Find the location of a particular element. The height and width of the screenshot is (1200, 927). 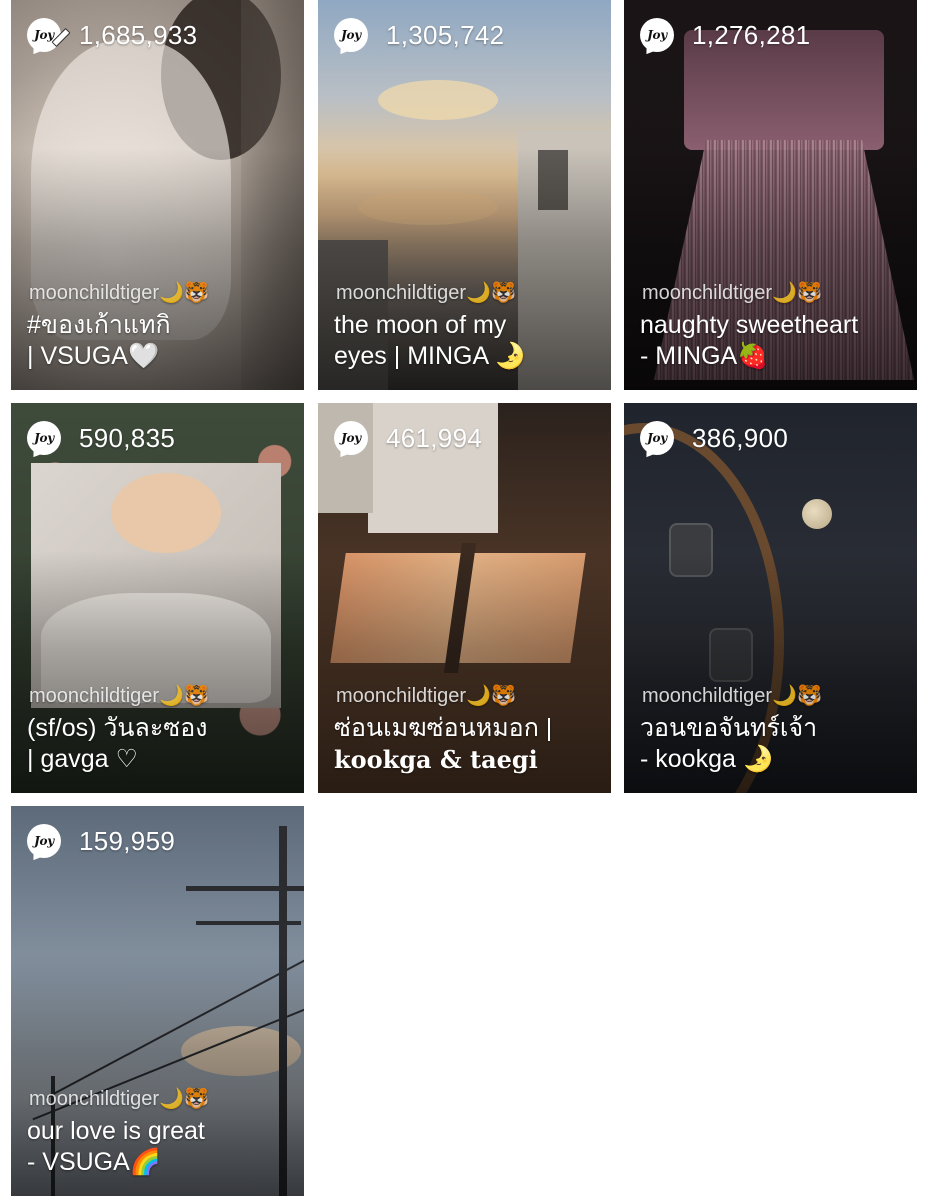

view-count: 461,994 is located at coordinates (434, 437).